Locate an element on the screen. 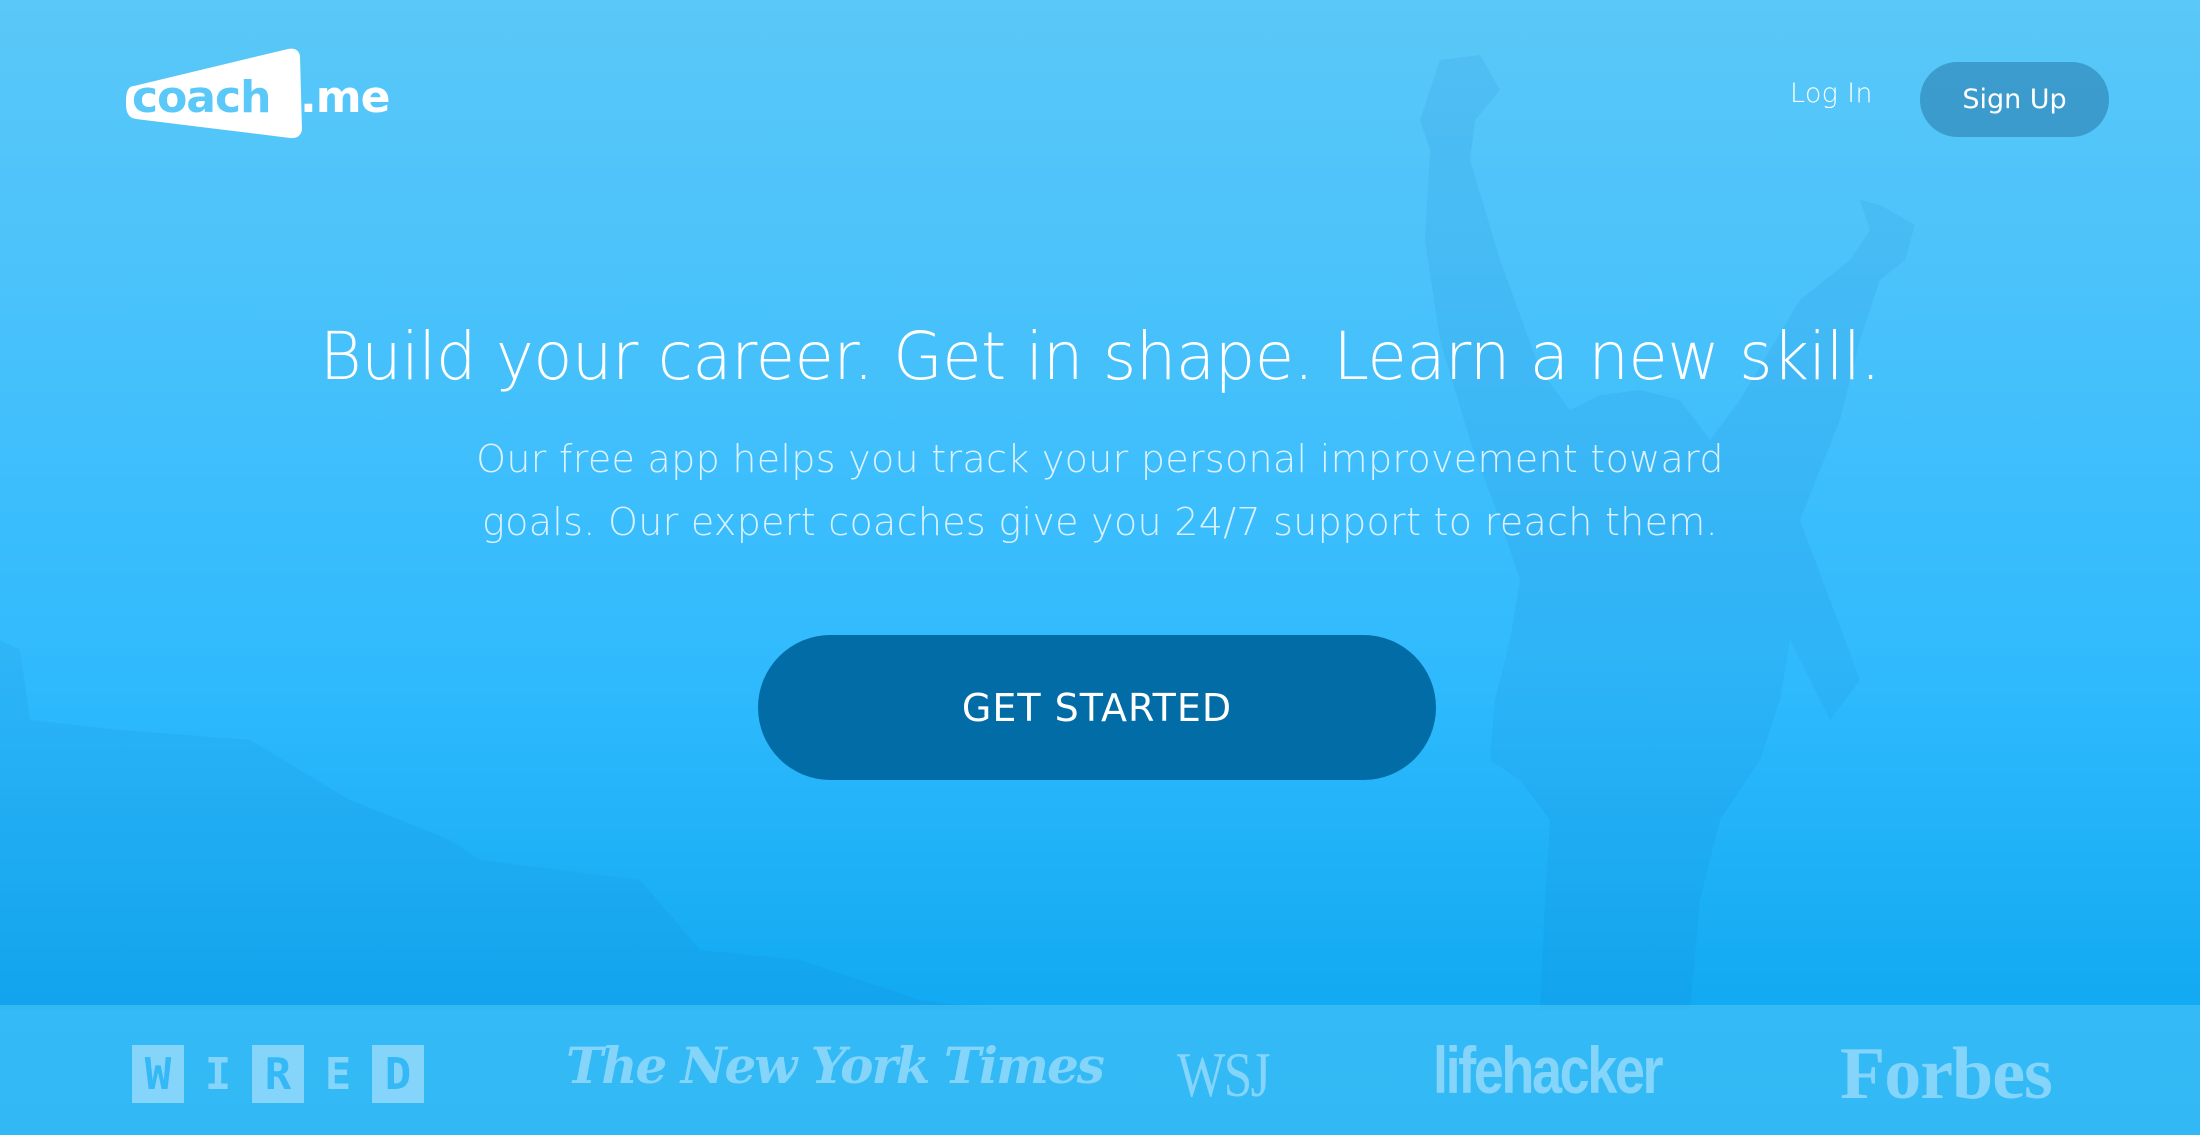  signup-button-label: Sign Up is located at coordinates (2014, 99).